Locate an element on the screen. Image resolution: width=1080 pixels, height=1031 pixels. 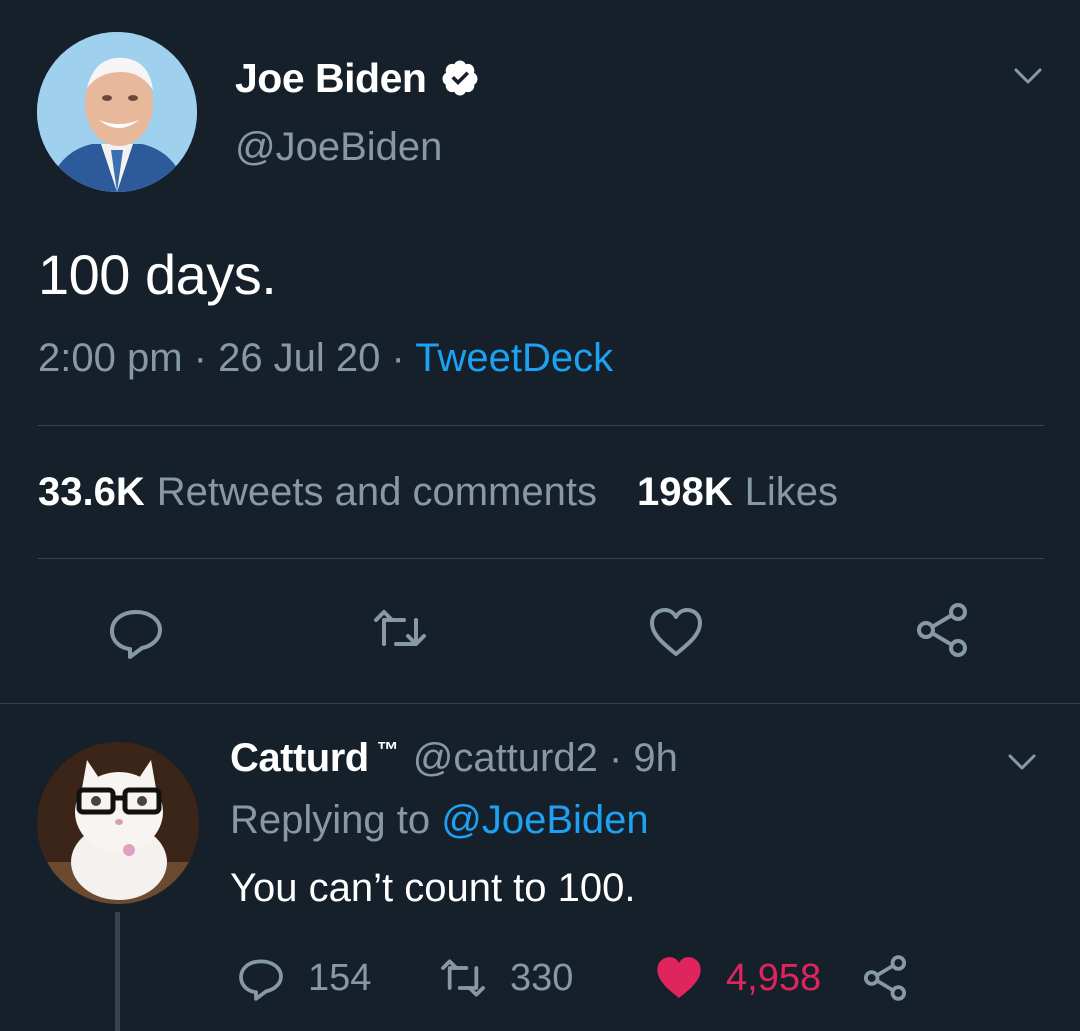
cat-avatar-icon is located at coordinates (118, 823).